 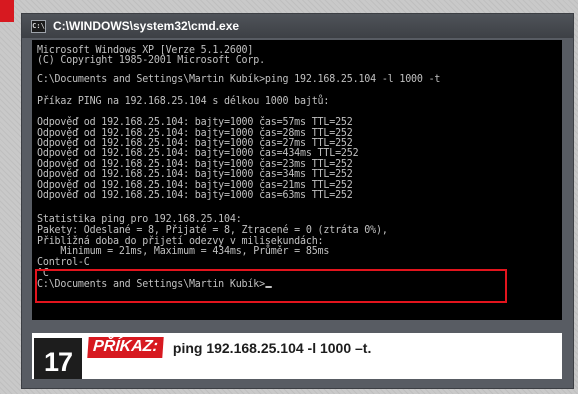 What do you see at coordinates (7, 11) in the screenshot?
I see `corner-accent-mark` at bounding box center [7, 11].